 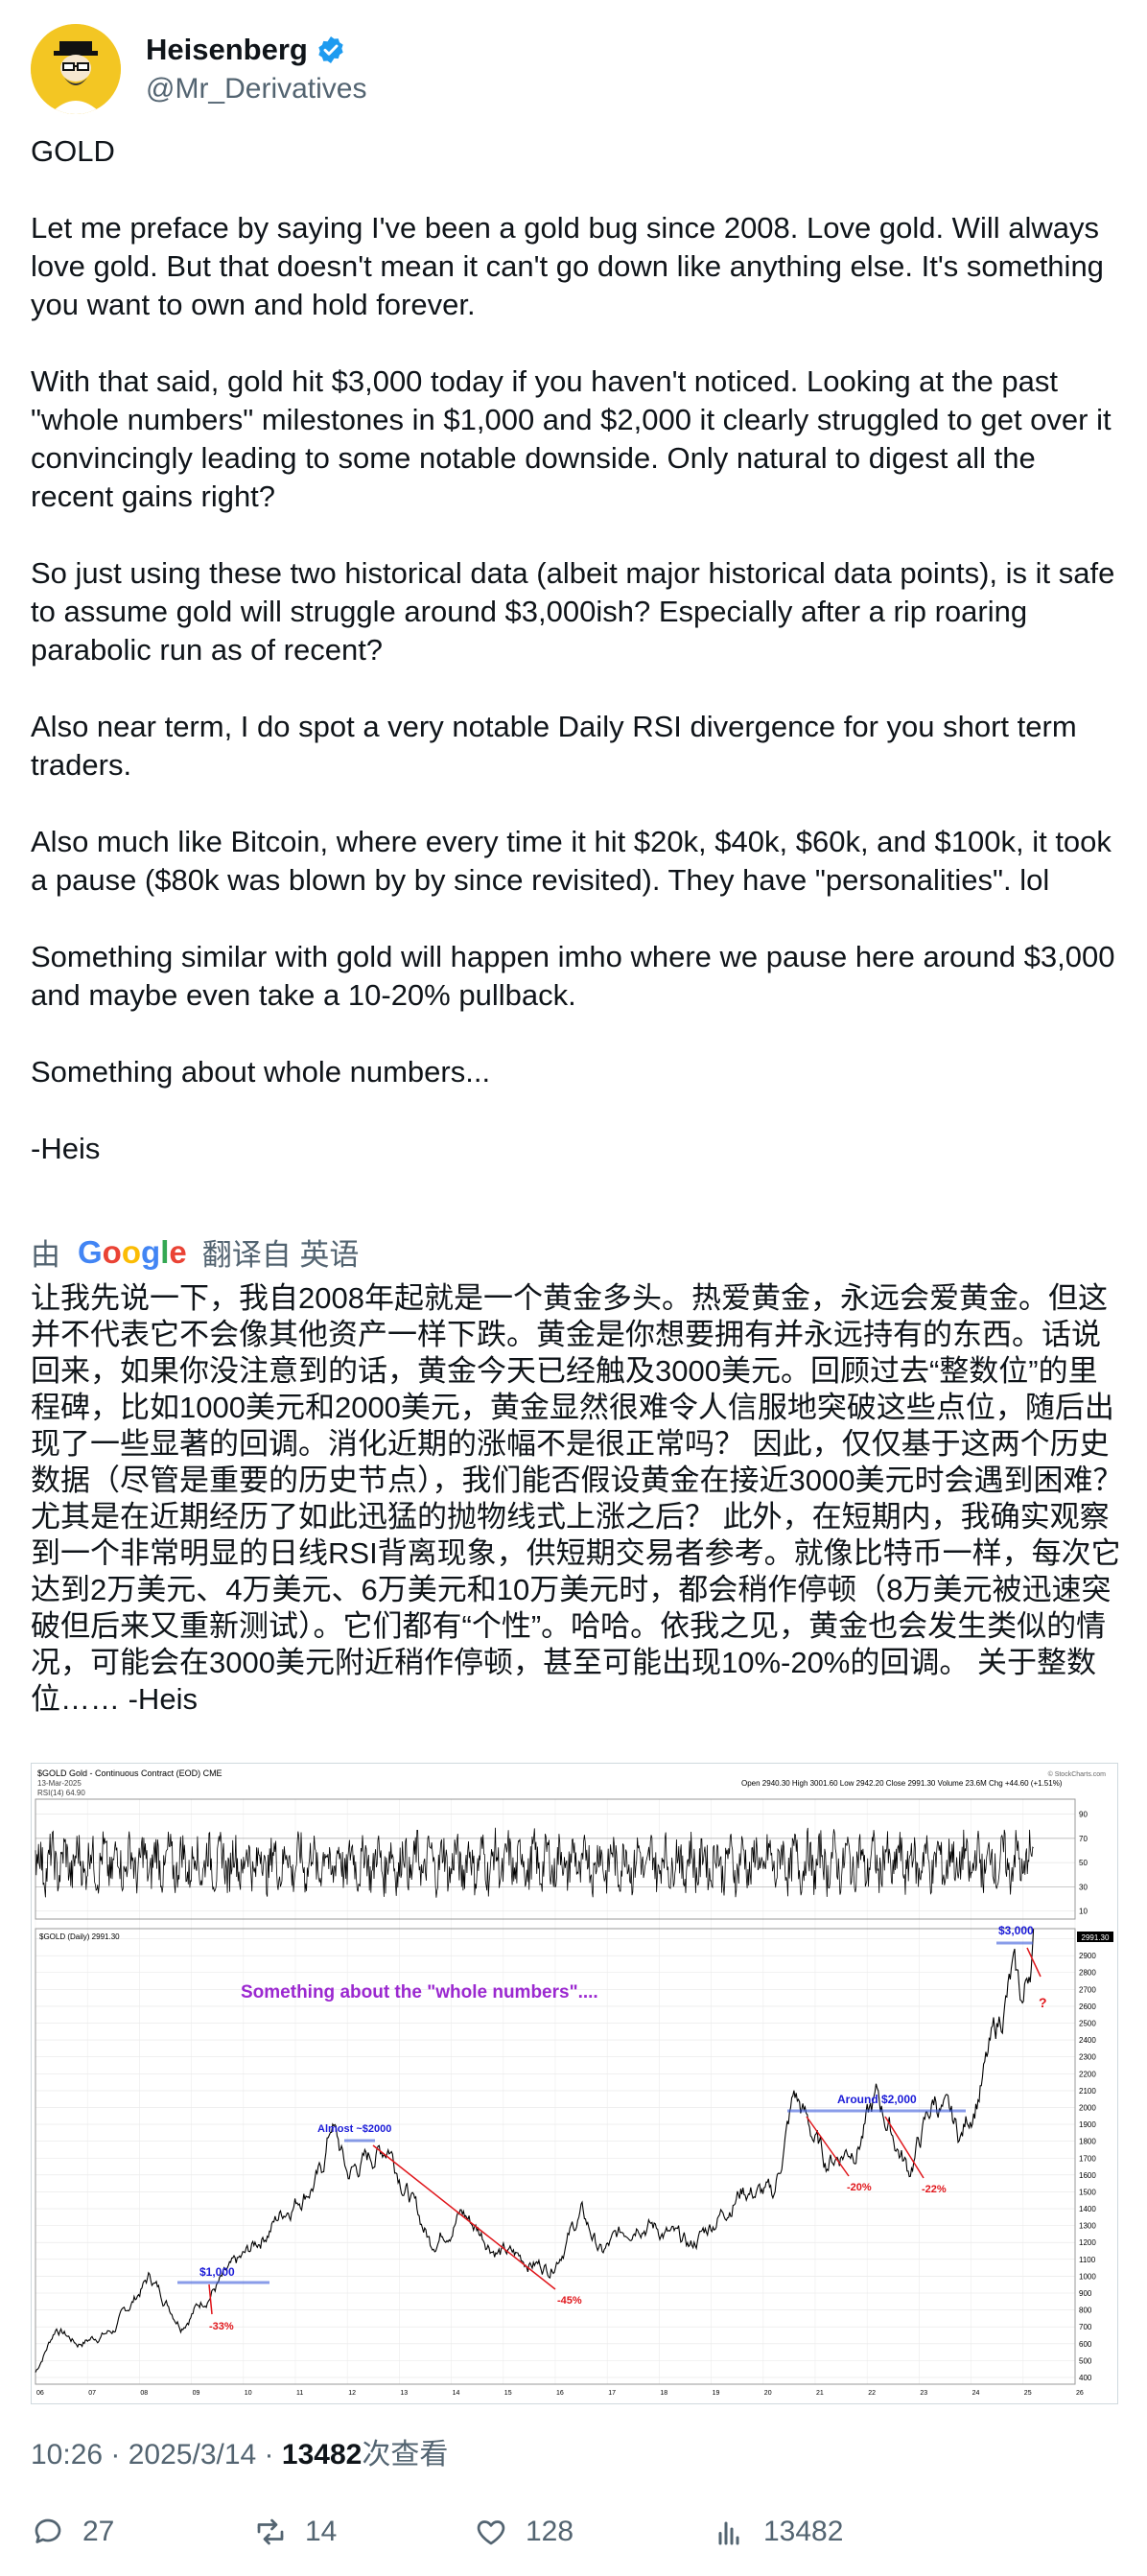 I want to click on user-handle: @Mr_Derivatives, so click(x=256, y=89).